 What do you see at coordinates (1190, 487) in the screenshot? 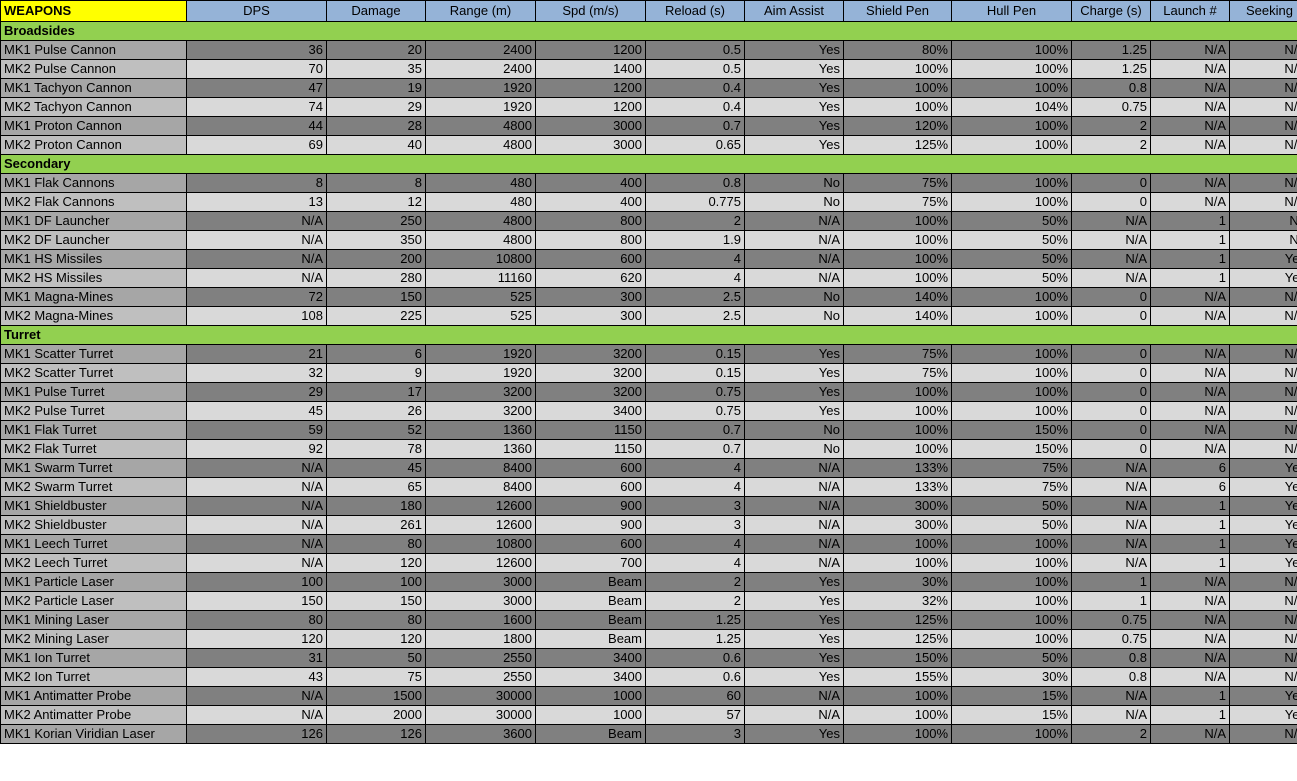
I see `cell-launch-count: 6` at bounding box center [1190, 487].